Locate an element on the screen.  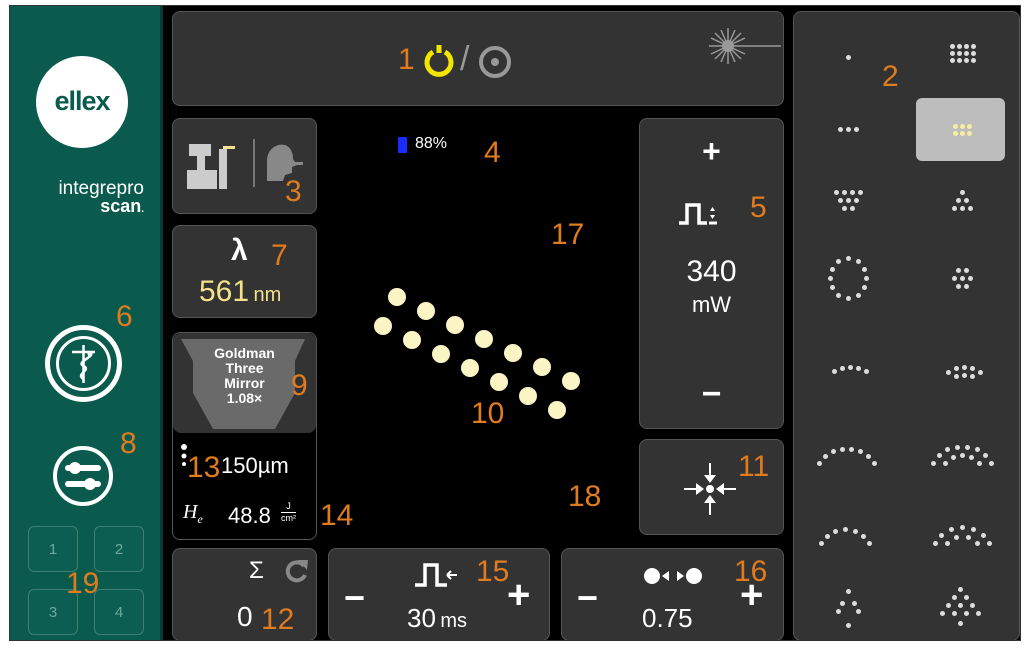
label-13: 13 is located at coordinates (204, 467).